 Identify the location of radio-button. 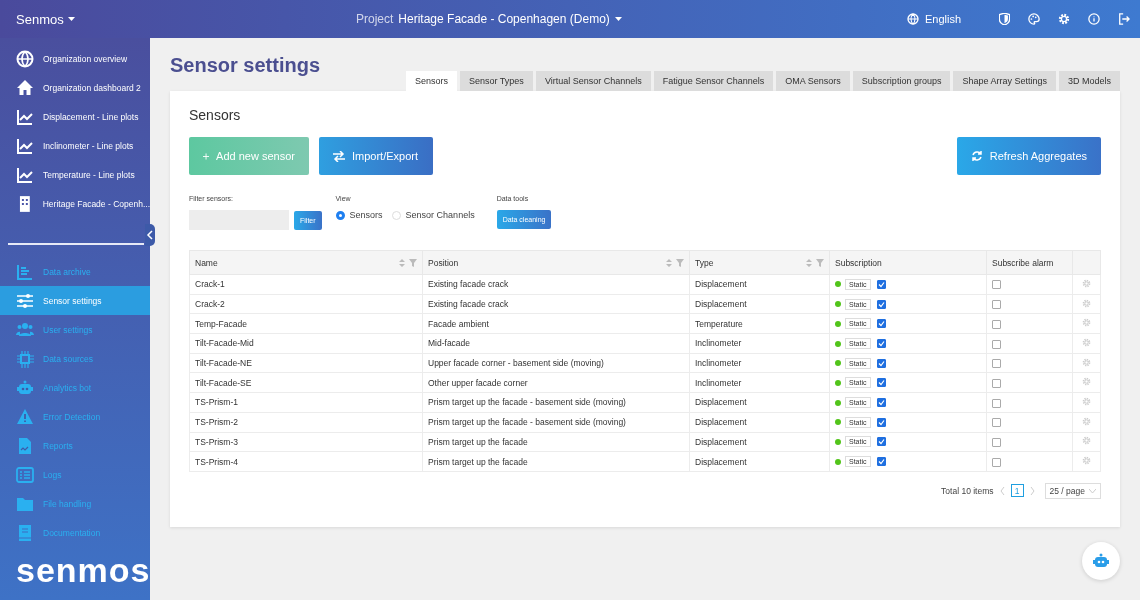
(340, 215).